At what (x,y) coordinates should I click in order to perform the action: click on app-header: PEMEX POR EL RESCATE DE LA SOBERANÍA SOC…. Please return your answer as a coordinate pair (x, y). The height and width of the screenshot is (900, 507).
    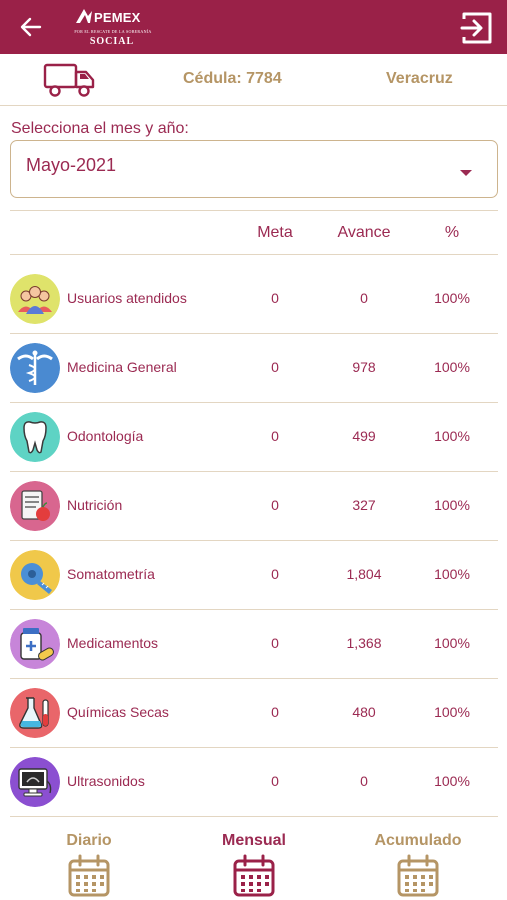
    Looking at the image, I should click on (253, 27).